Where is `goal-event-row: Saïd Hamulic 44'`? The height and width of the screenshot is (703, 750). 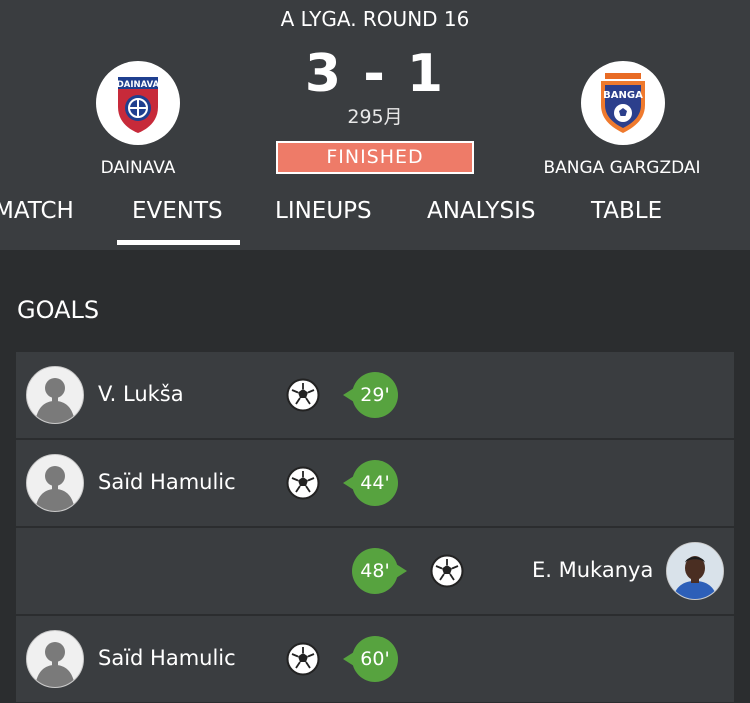
goal-event-row: Saïd Hamulic 44' is located at coordinates (375, 483).